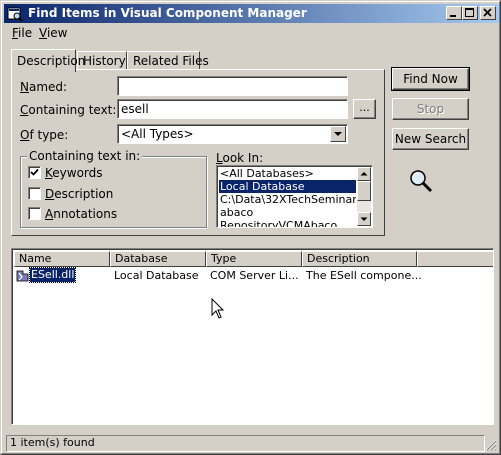  What do you see at coordinates (22, 276) in the screenshot?
I see `dll-file-icon` at bounding box center [22, 276].